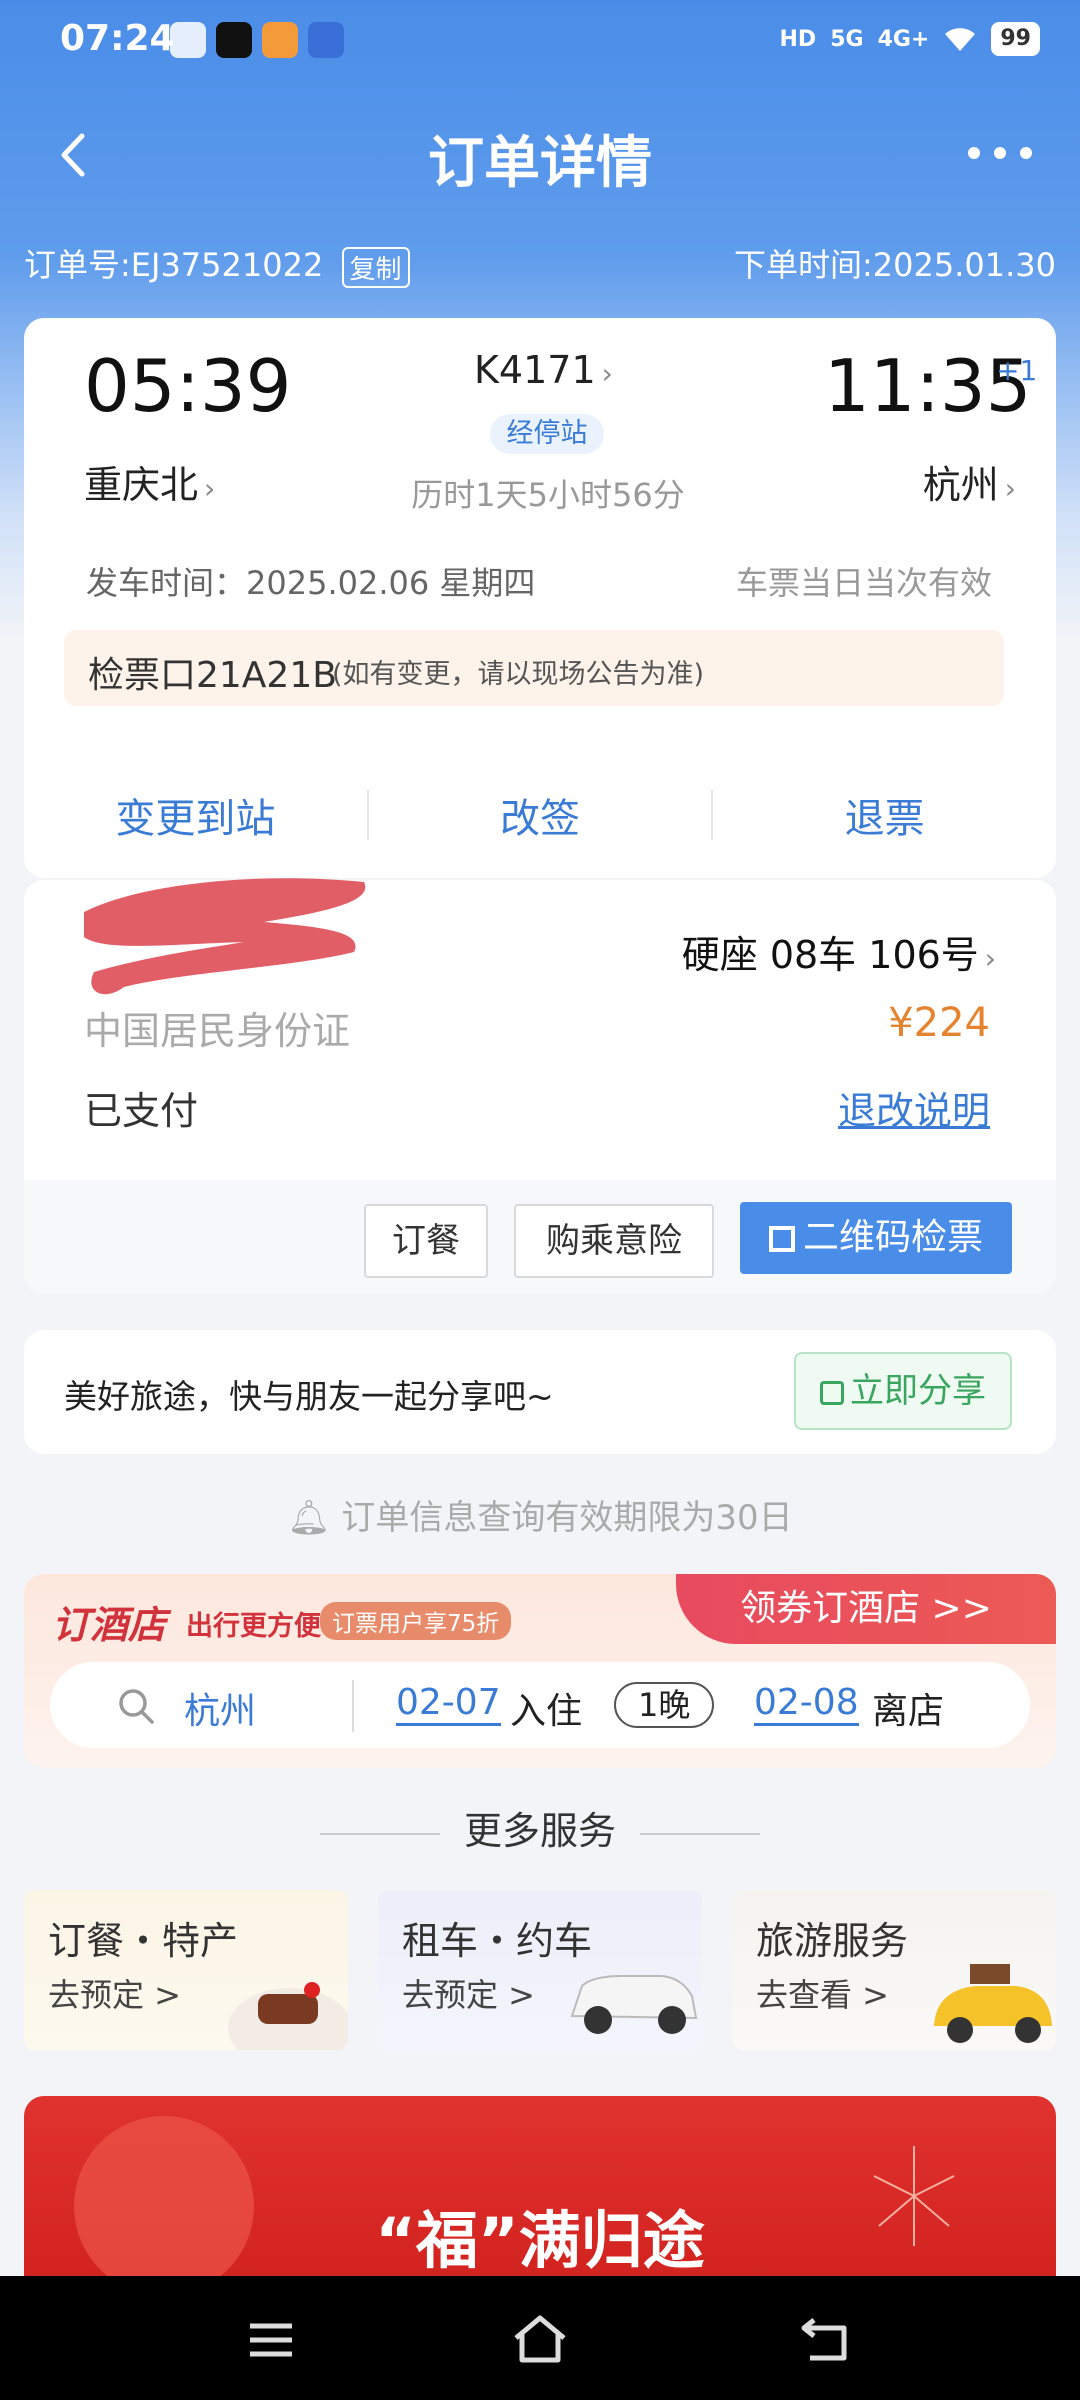 Image resolution: width=1080 pixels, height=2400 pixels. I want to click on promo-banner: “福”满归途, so click(540, 2186).